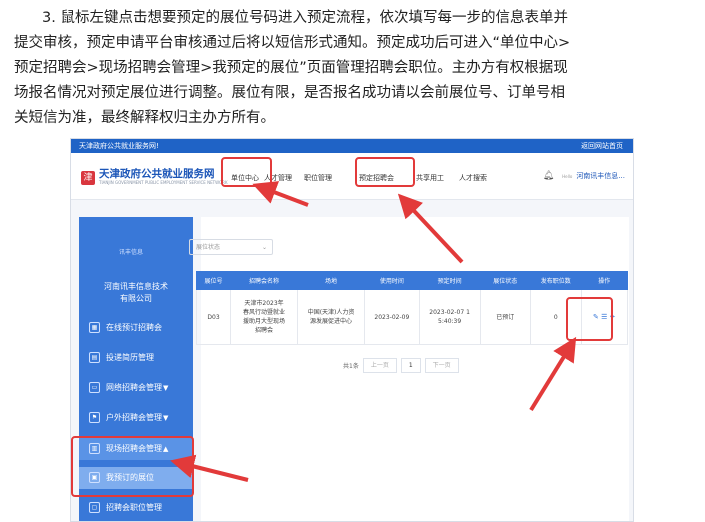 The image size is (705, 522). I want to click on nav-job-management: 职位管理, so click(318, 178).